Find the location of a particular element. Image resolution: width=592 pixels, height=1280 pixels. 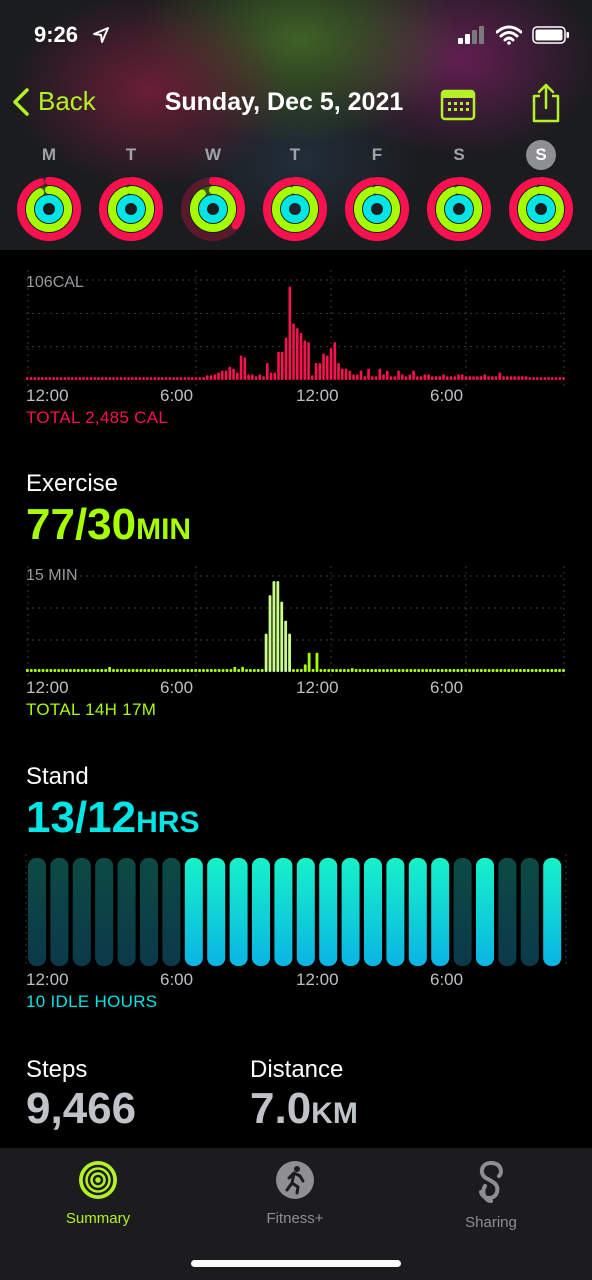

tab-summary: Summary is located at coordinates (98, 1193).